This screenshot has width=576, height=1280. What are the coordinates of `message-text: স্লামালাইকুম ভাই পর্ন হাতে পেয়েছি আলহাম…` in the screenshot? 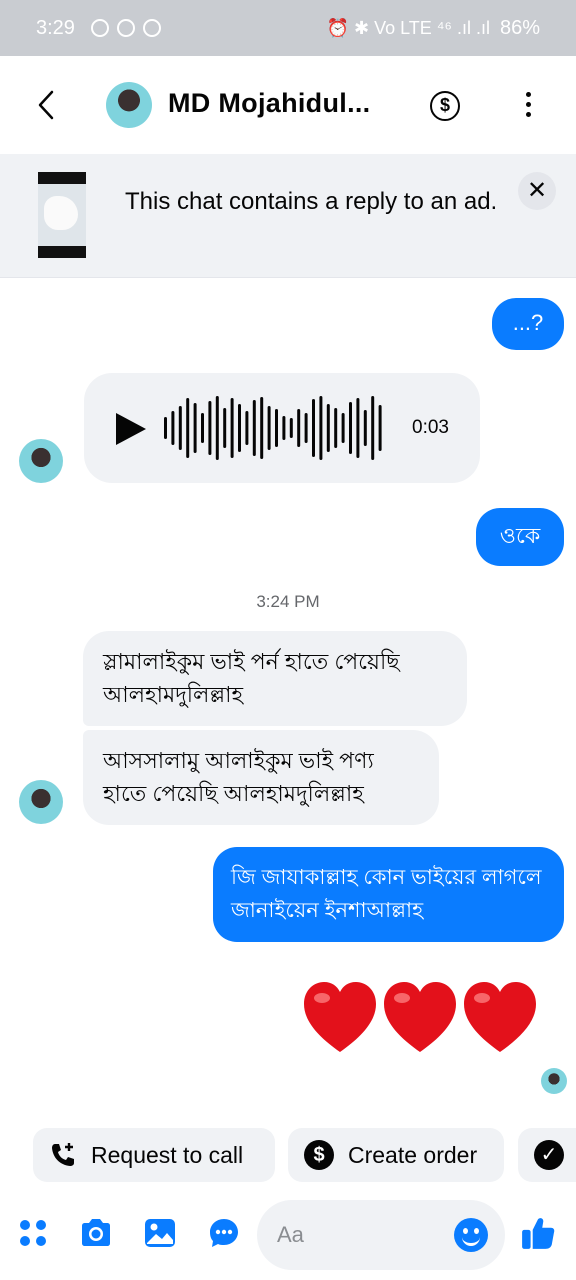 It's located at (251, 678).